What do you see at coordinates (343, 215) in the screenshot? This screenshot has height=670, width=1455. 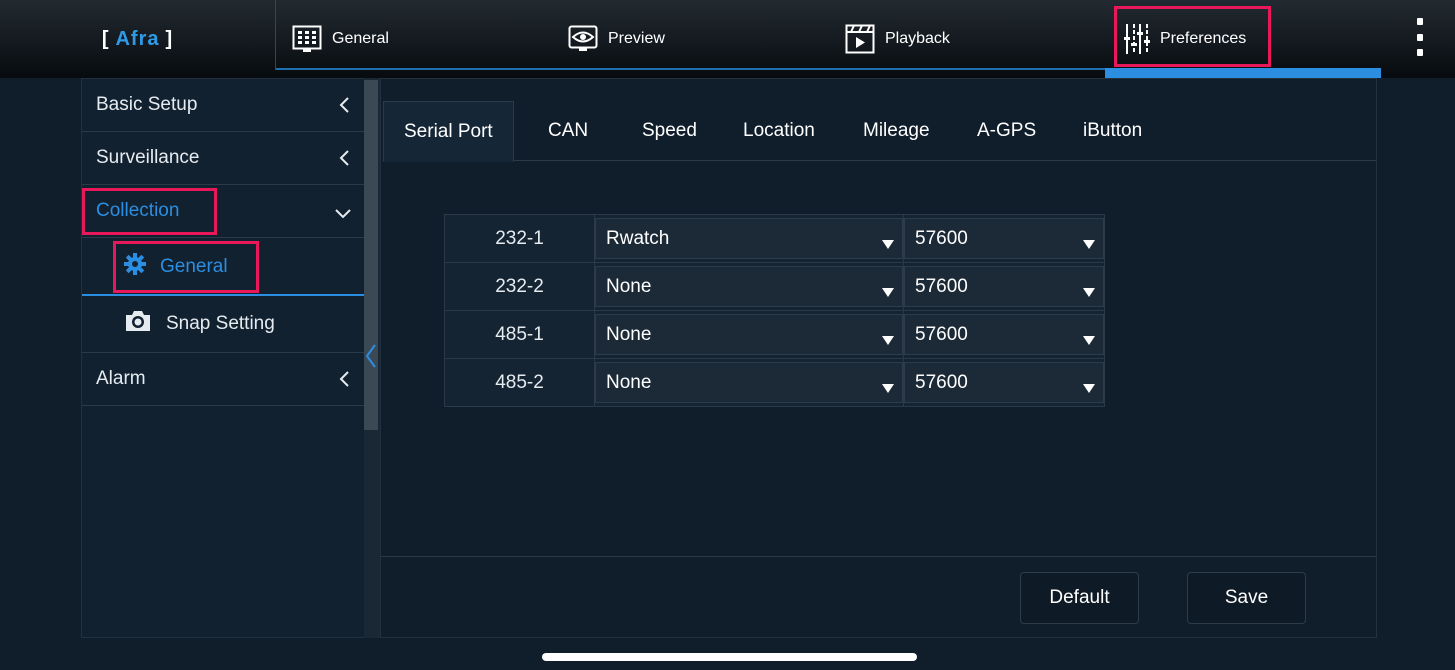 I see `chevron-down-icon` at bounding box center [343, 215].